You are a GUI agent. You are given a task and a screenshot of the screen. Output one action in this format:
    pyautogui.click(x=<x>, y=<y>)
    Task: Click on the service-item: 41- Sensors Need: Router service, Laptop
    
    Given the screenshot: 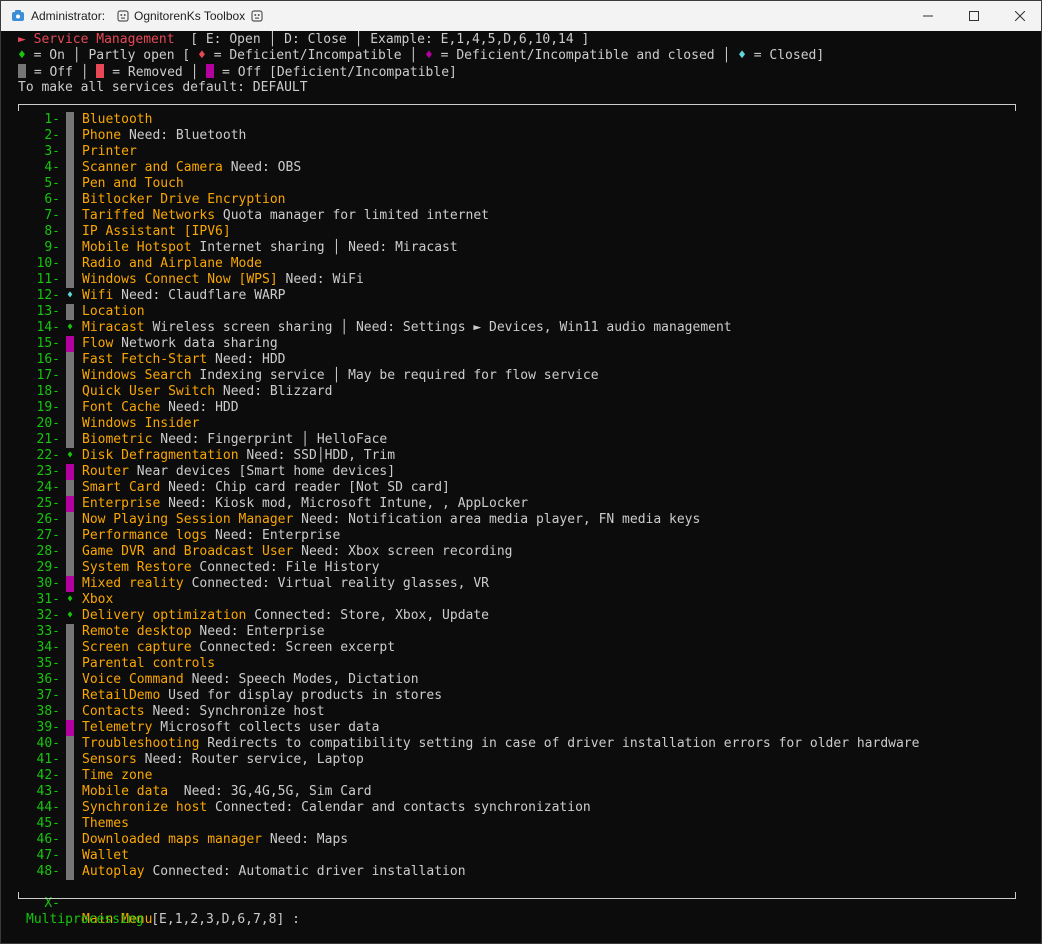 What is the action you would take?
    pyautogui.click(x=521, y=760)
    